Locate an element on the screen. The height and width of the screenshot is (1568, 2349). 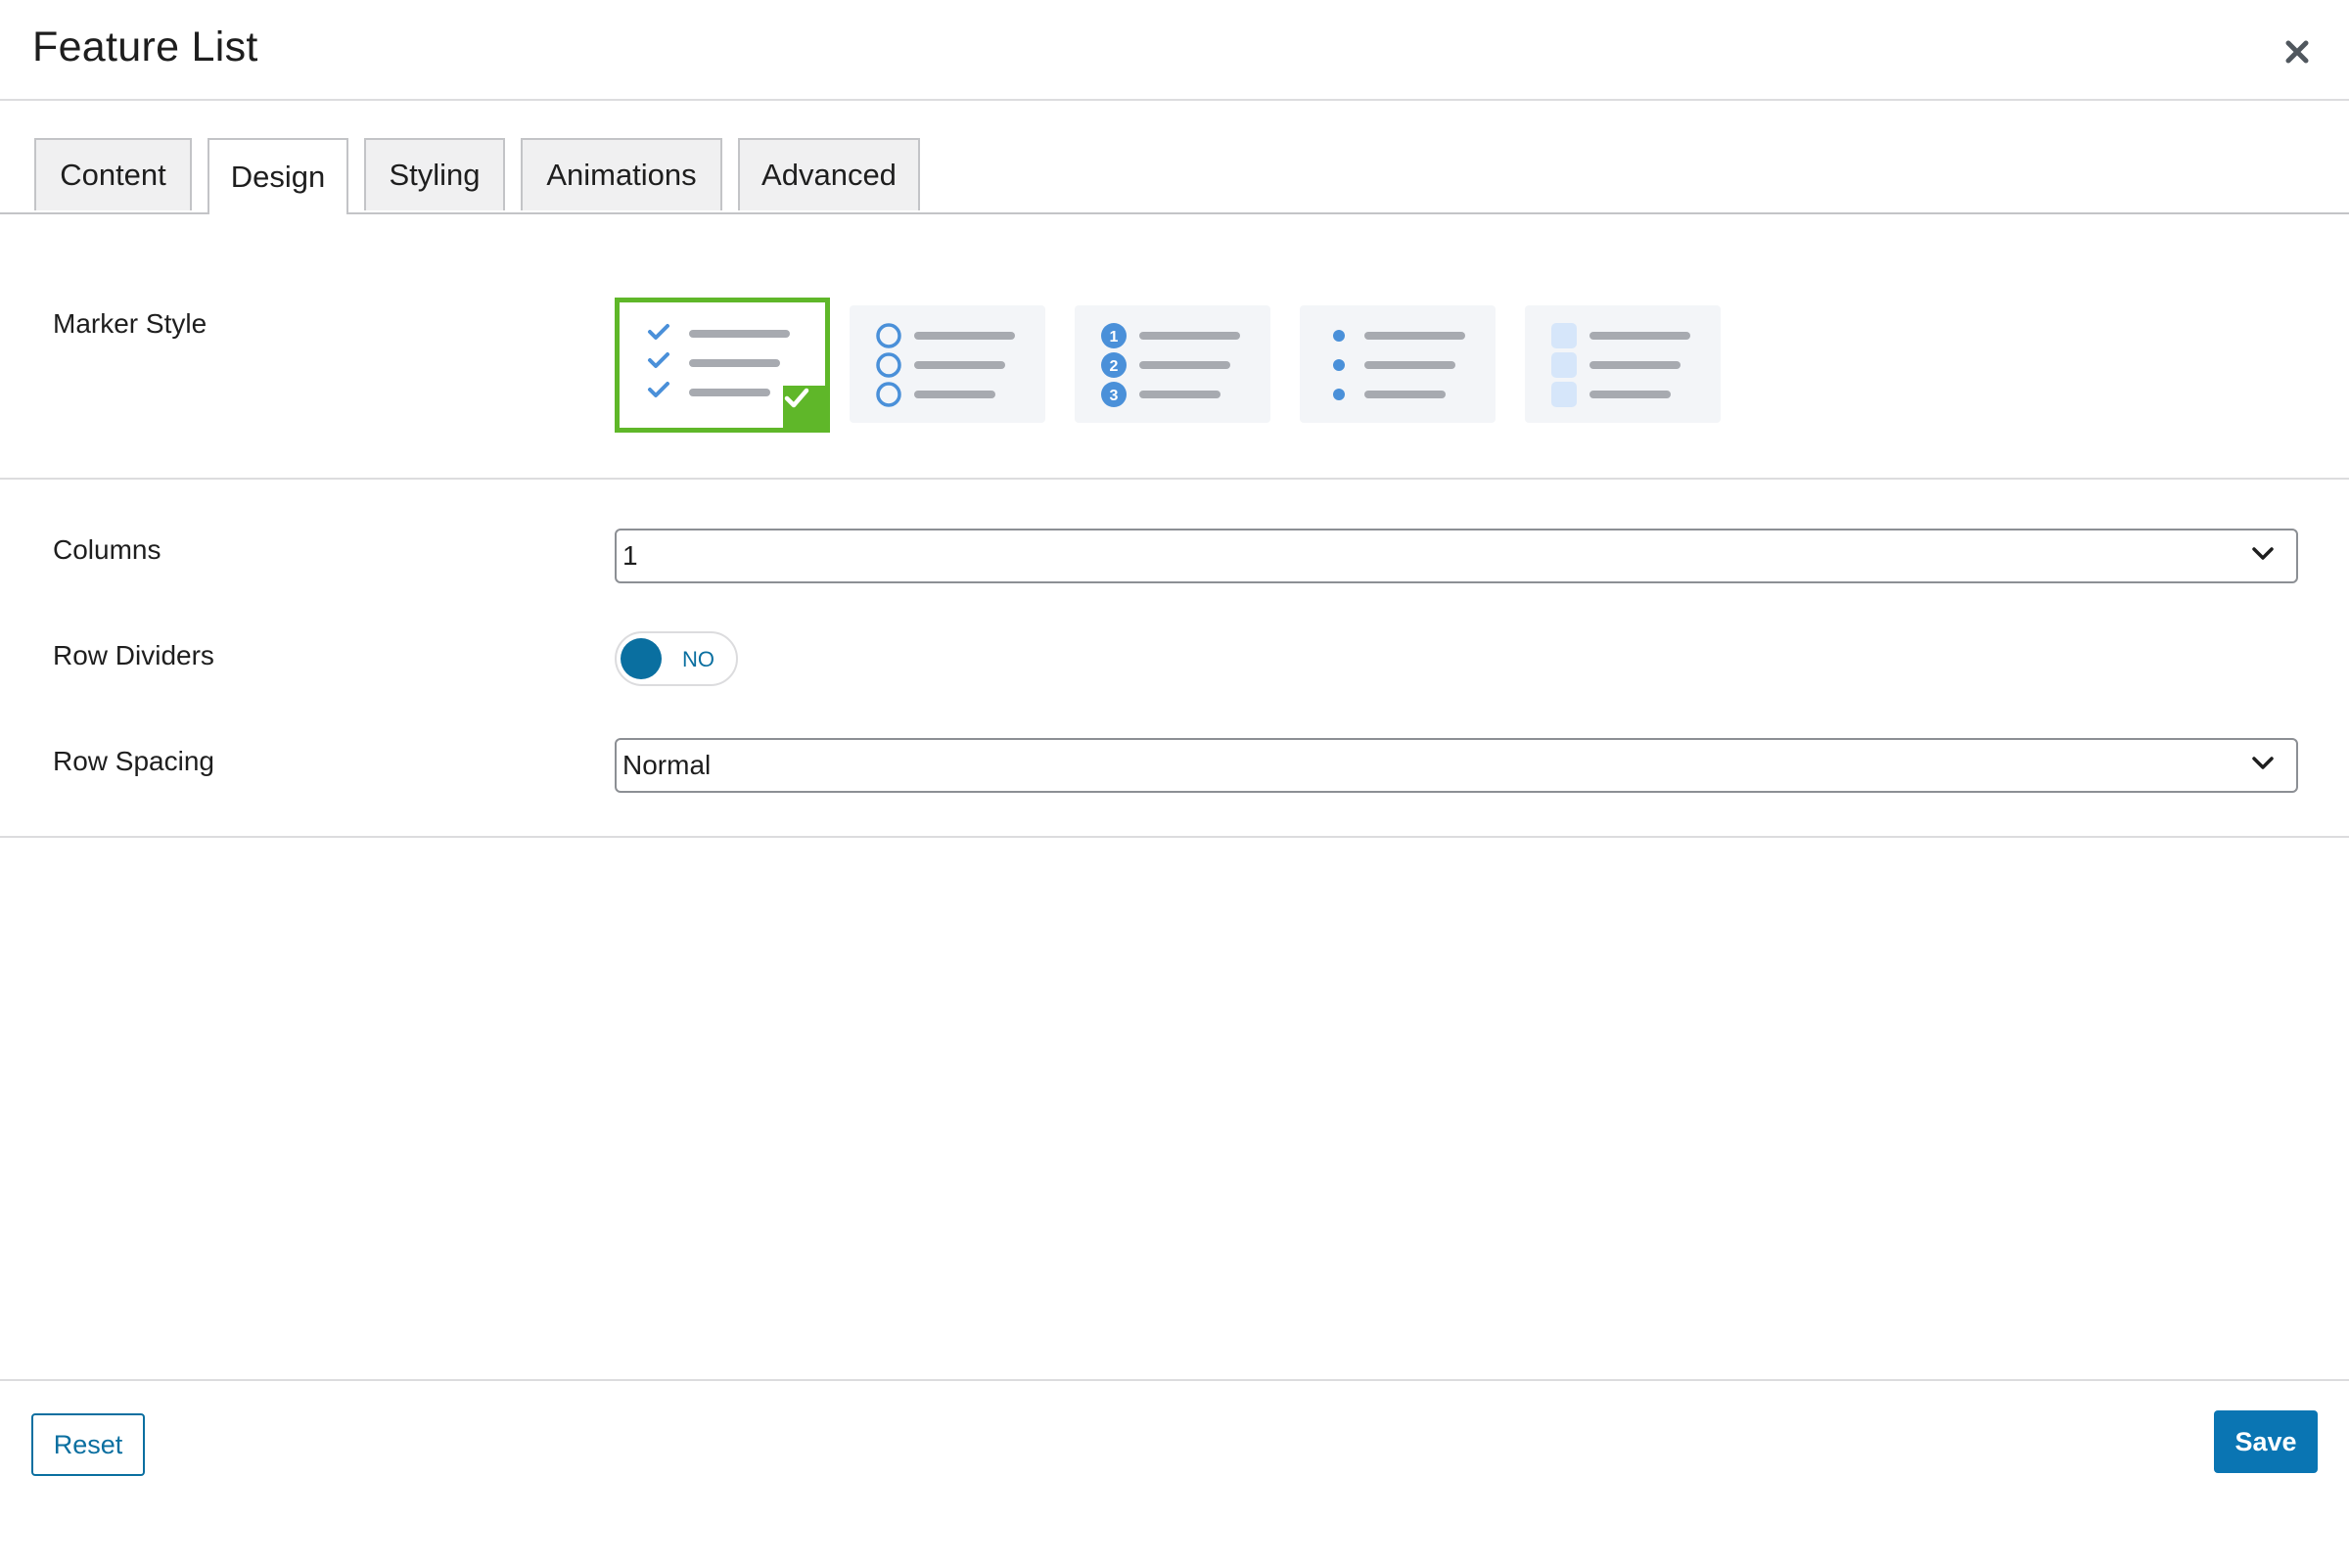
columns-value: 1 is located at coordinates (630, 555).